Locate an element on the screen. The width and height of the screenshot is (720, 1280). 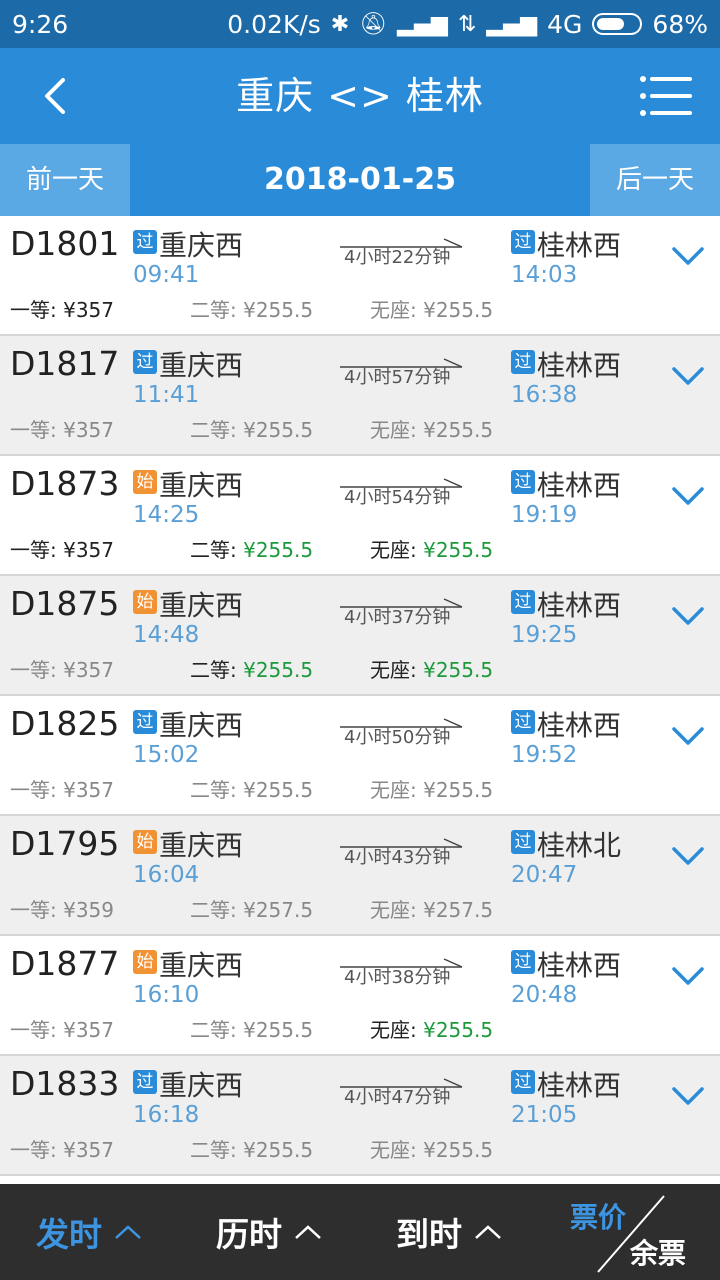
sort-by-departure-button: 发时 is located at coordinates (89, 1232).